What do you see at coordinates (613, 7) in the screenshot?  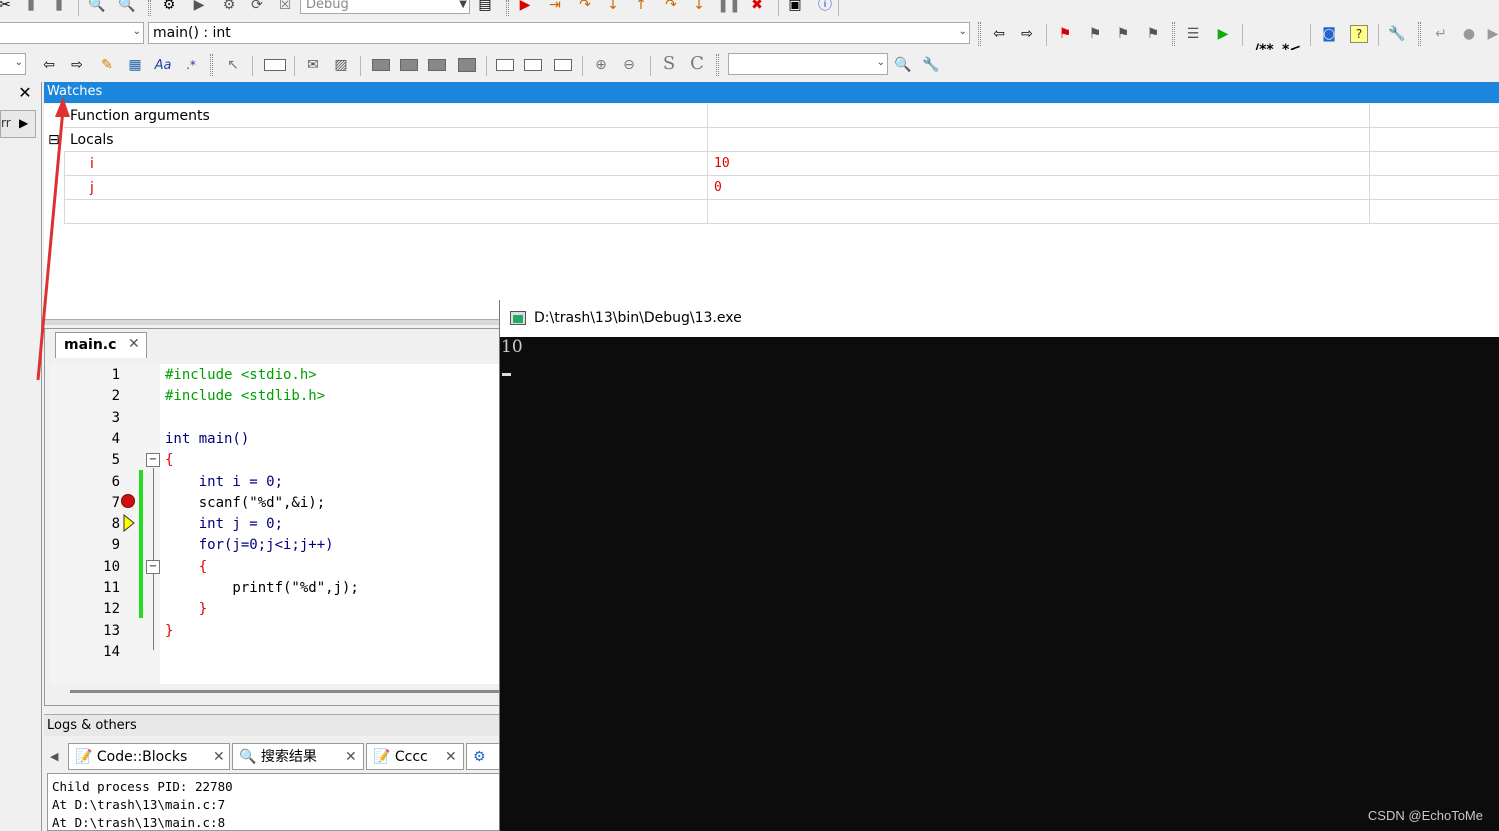 I see `step-into-icon: ↓` at bounding box center [613, 7].